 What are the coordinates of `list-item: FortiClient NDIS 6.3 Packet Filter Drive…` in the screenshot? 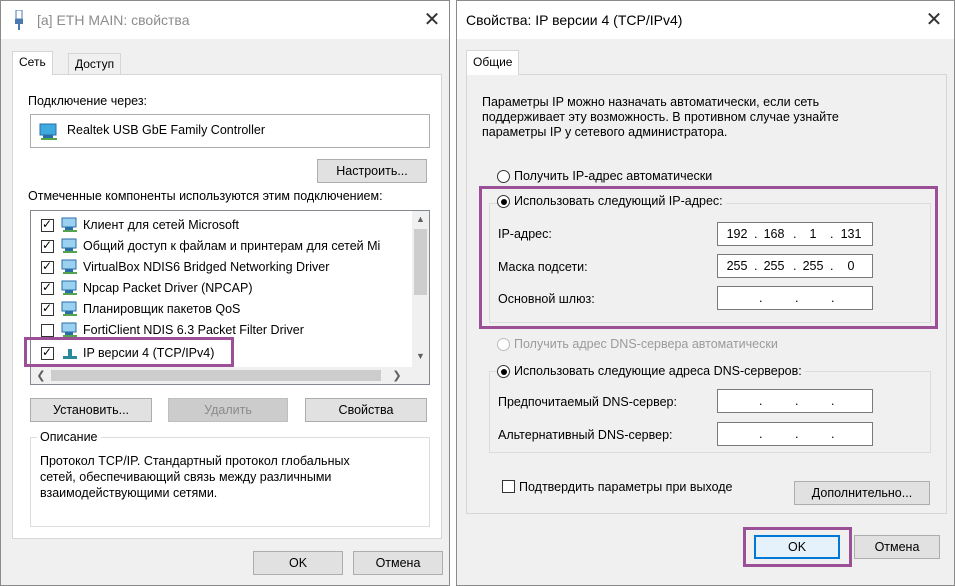 It's located at (221, 330).